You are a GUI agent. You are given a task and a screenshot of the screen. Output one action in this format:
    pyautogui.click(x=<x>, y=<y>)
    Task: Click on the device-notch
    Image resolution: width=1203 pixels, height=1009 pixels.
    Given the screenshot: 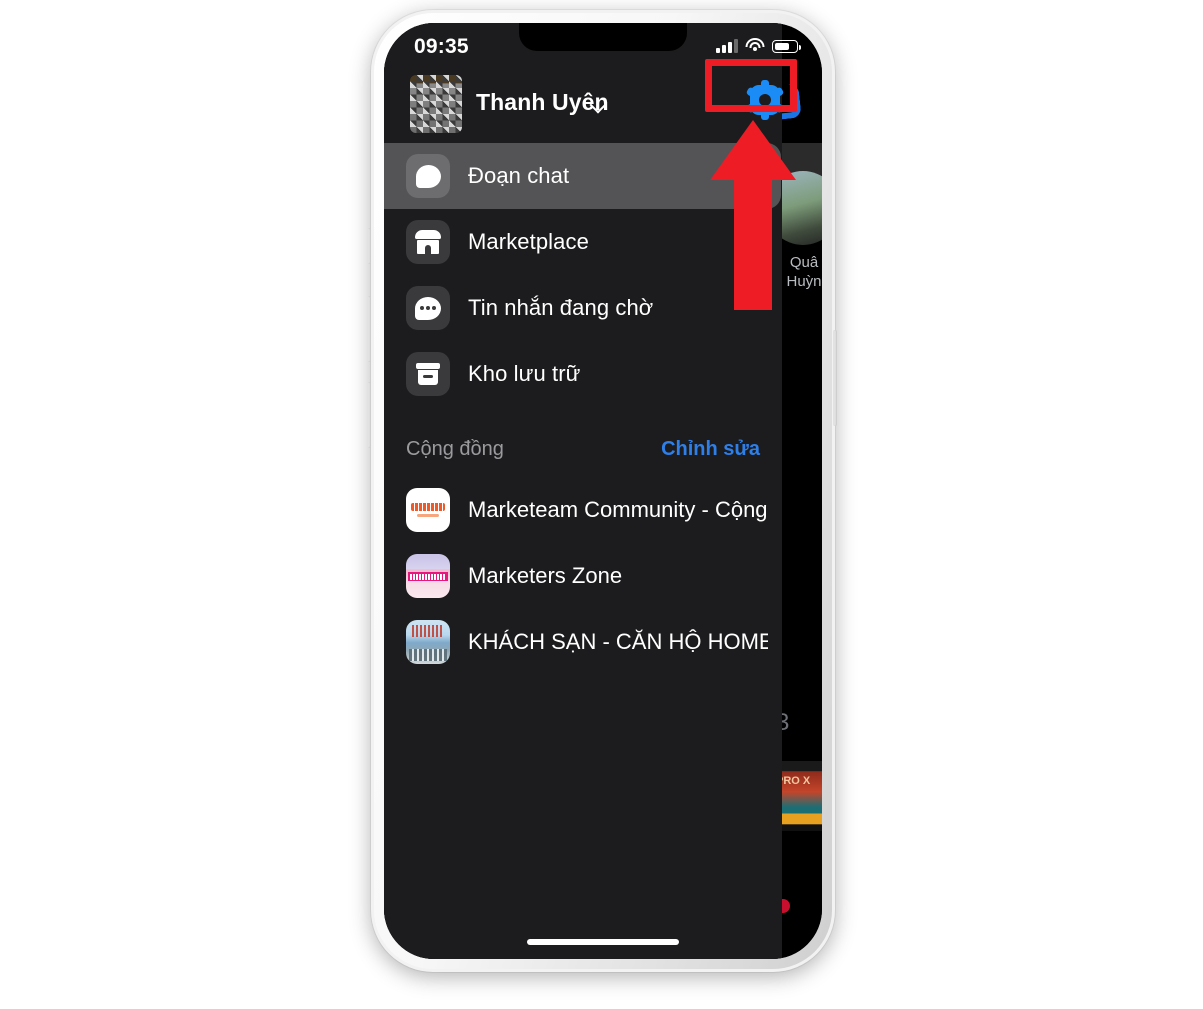 What is the action you would take?
    pyautogui.click(x=603, y=37)
    